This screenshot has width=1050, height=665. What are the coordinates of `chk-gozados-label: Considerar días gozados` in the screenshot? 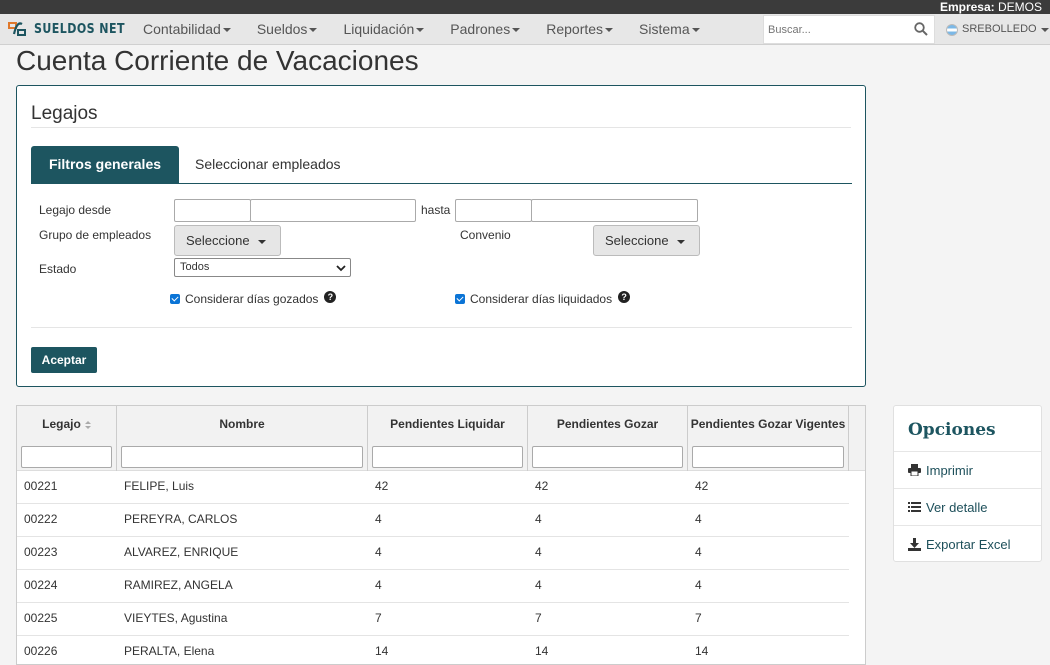 It's located at (252, 299).